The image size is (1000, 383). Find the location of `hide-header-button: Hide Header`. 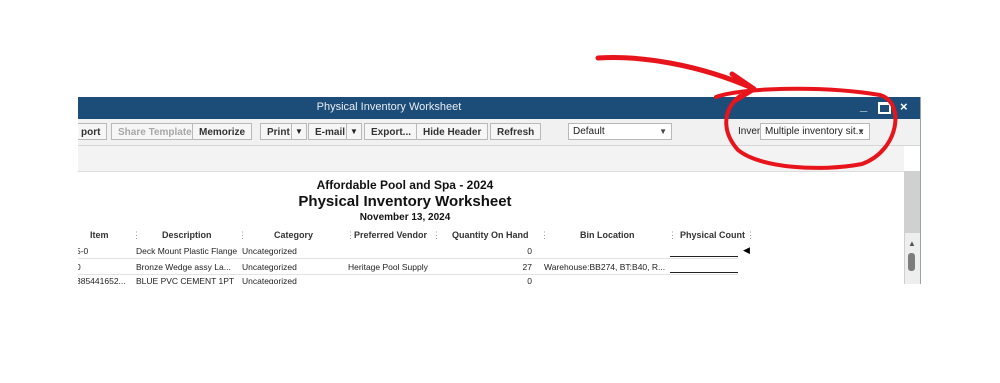

hide-header-button: Hide Header is located at coordinates (452, 131).